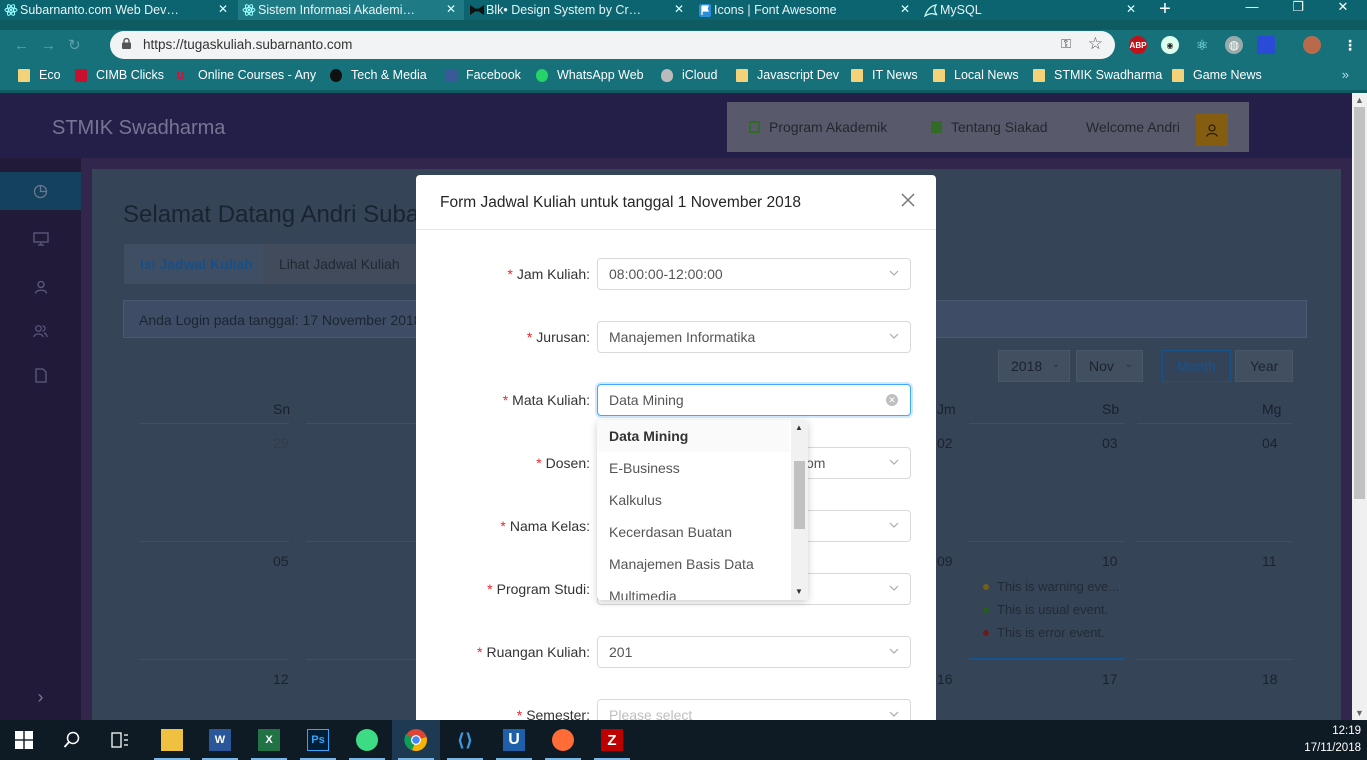  I want to click on chevron-right-icon: », so click(1345, 74).